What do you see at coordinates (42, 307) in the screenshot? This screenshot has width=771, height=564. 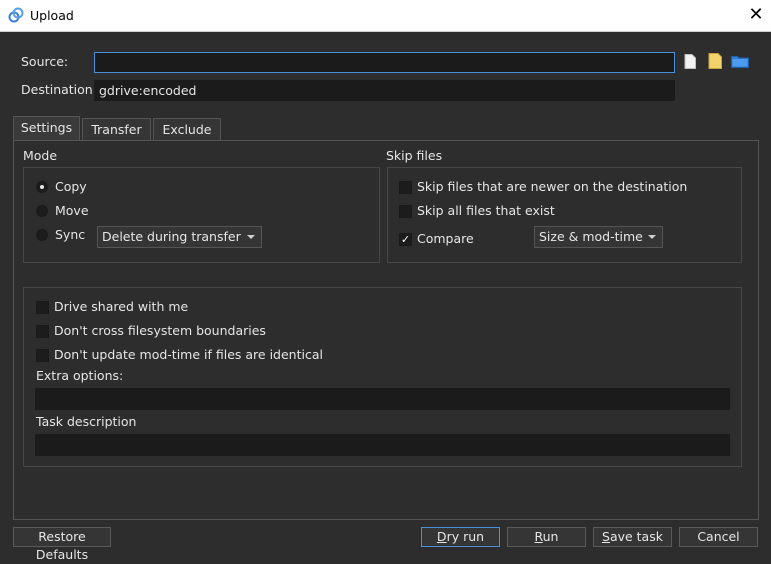 I see `shared-drive-checkbox` at bounding box center [42, 307].